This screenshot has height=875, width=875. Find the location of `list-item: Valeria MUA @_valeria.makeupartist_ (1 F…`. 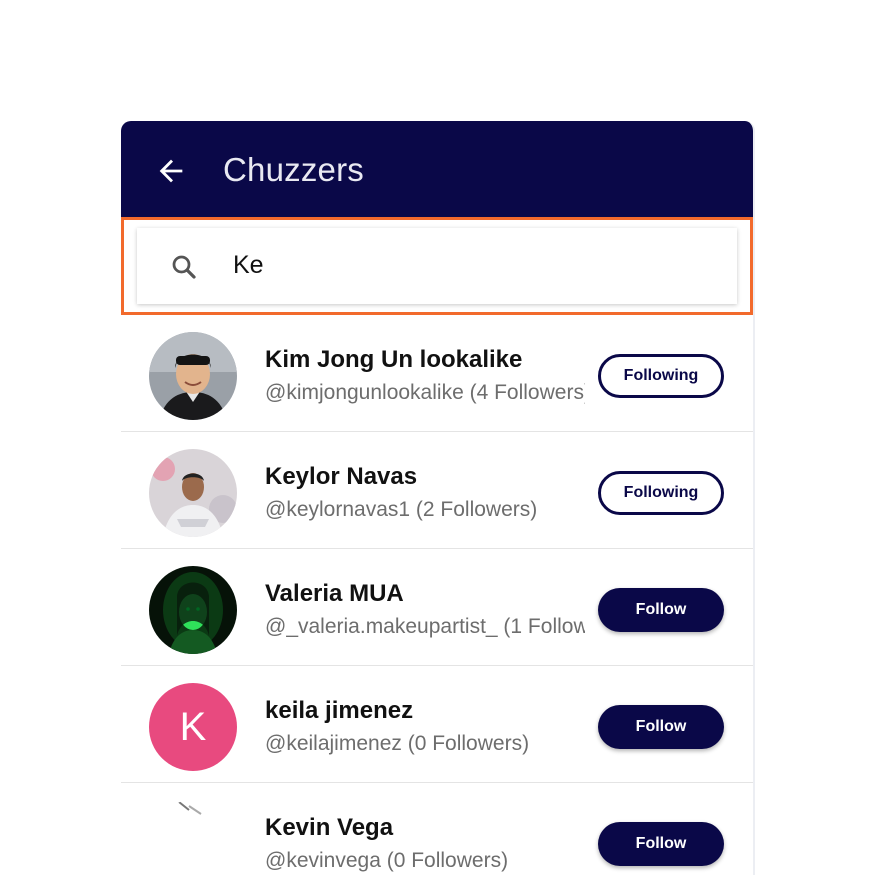

list-item: Valeria MUA @_valeria.makeupartist_ (1 F… is located at coordinates (437, 607).